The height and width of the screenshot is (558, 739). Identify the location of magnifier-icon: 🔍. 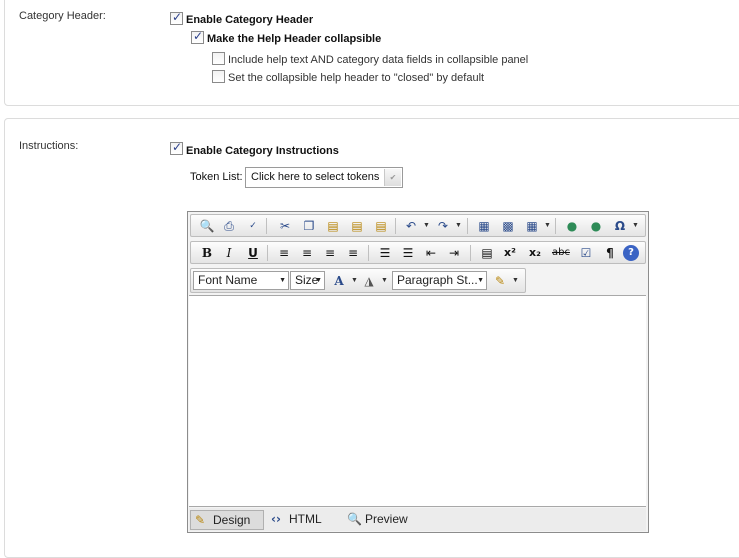
(354, 519).